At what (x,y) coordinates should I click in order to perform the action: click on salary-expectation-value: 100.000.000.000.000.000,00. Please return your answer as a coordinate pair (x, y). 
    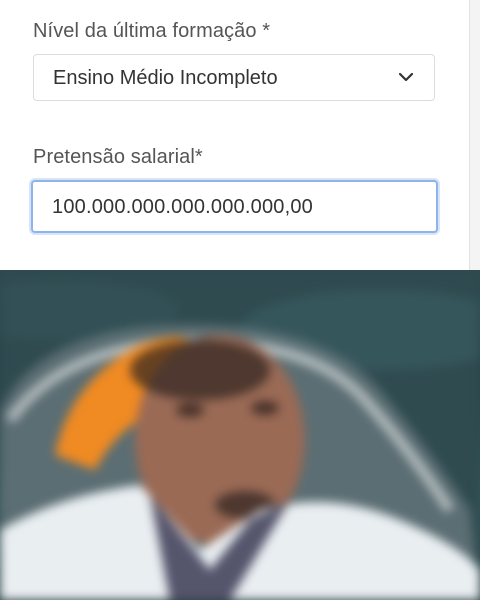
    Looking at the image, I should click on (183, 207).